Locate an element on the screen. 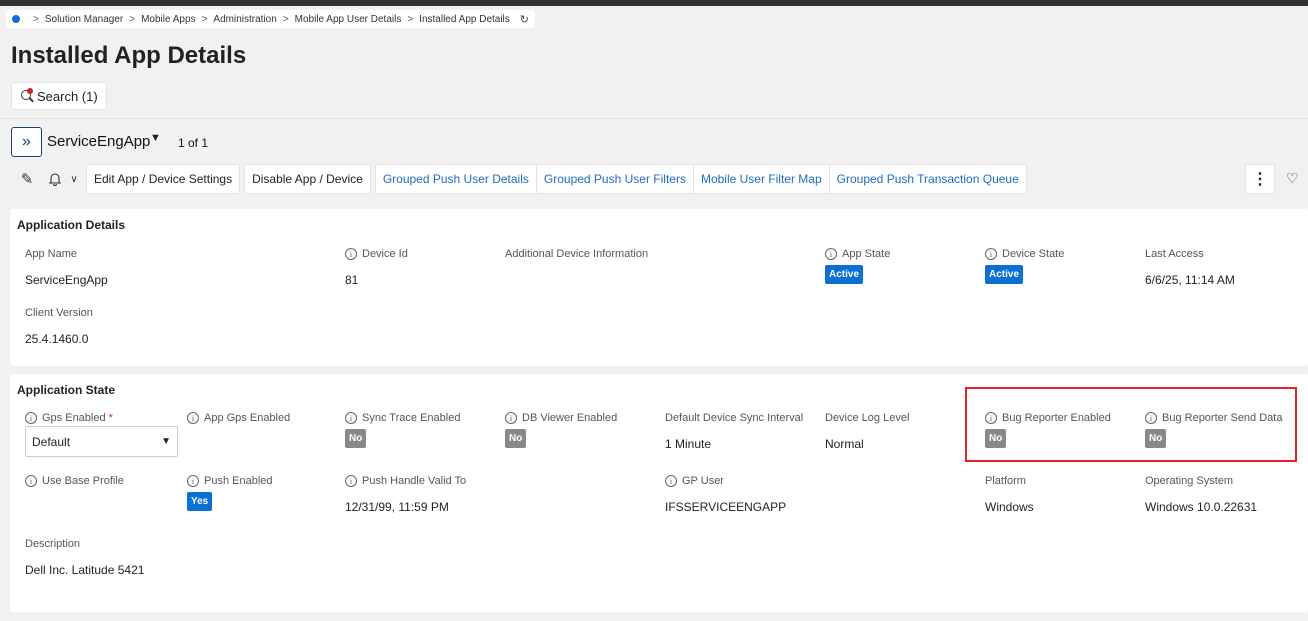  breadcrumb-item-installed-app-details: Installed App Details is located at coordinates (464, 19).